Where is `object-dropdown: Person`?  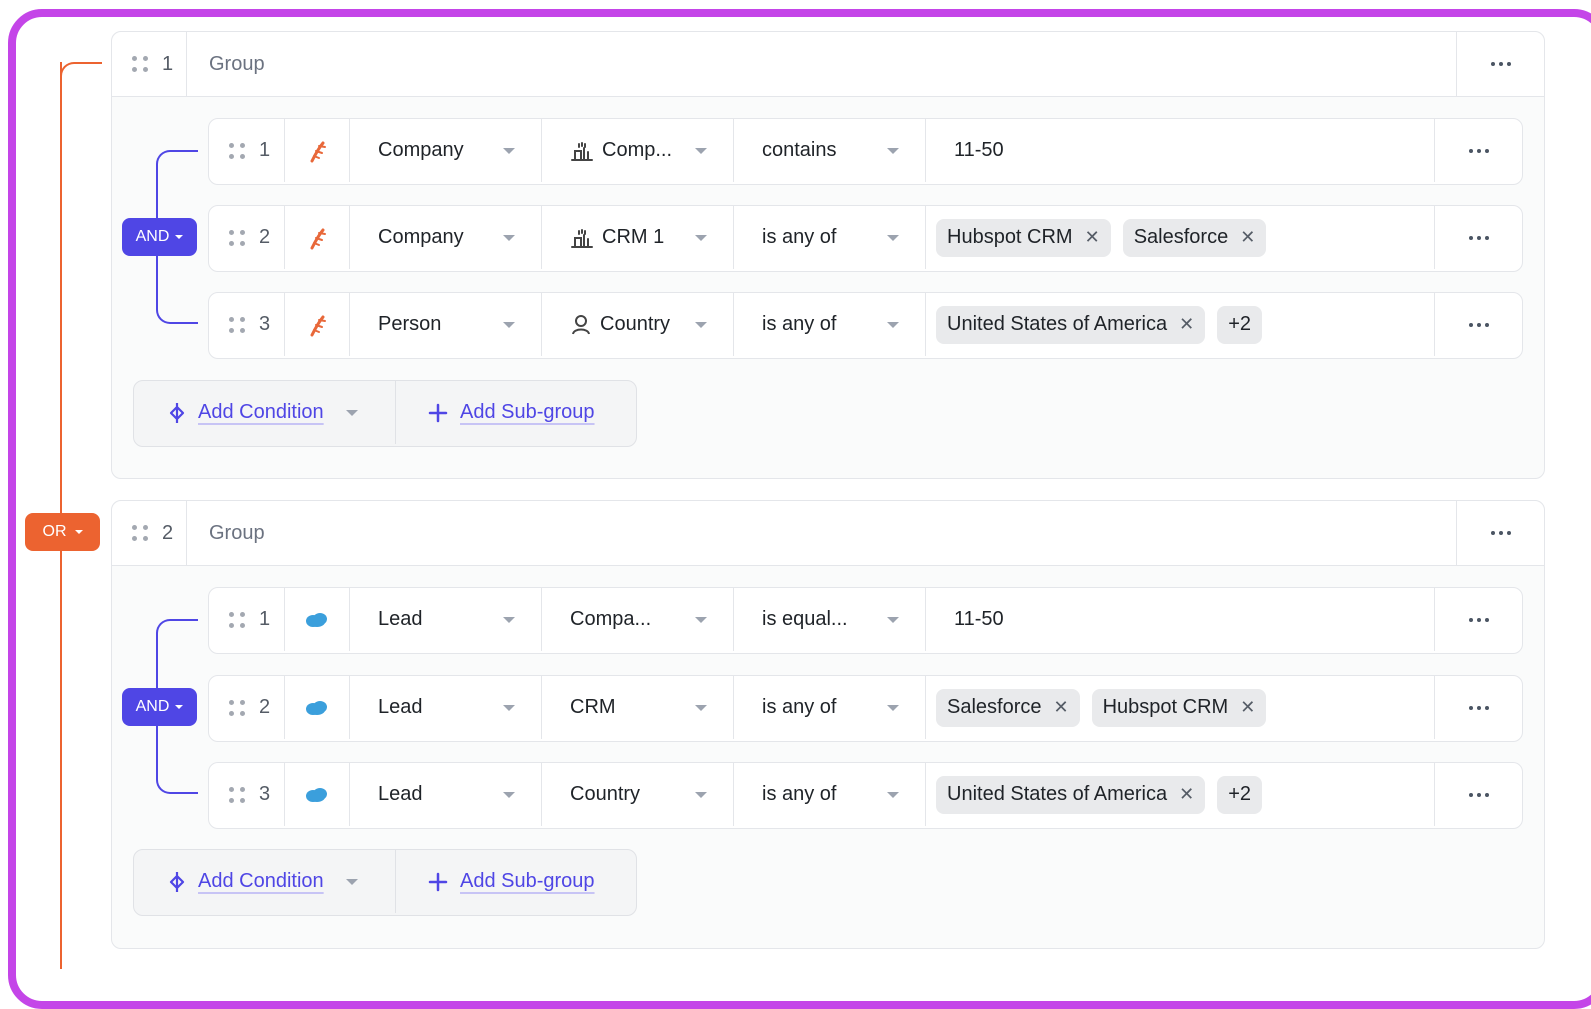
object-dropdown: Person is located at coordinates (446, 324).